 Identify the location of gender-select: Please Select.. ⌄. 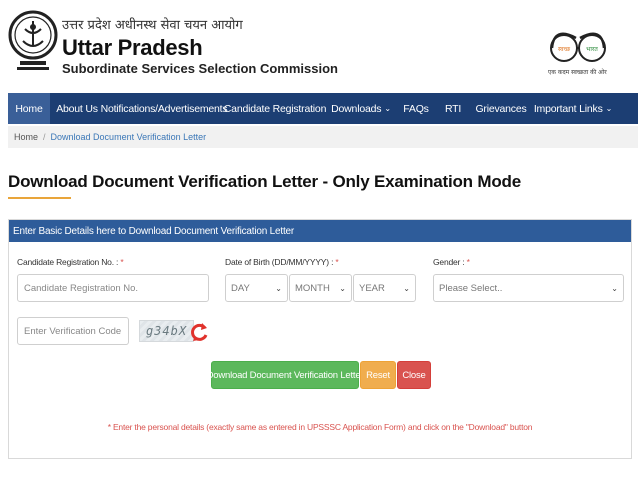
(528, 288).